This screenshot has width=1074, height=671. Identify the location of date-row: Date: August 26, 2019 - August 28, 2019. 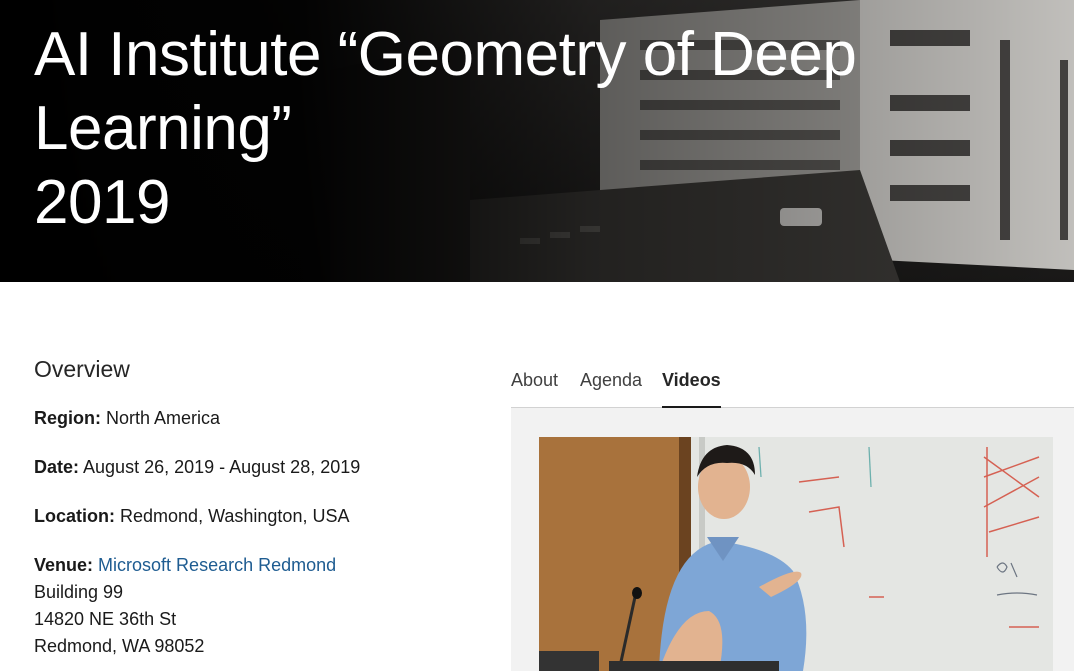
(254, 467).